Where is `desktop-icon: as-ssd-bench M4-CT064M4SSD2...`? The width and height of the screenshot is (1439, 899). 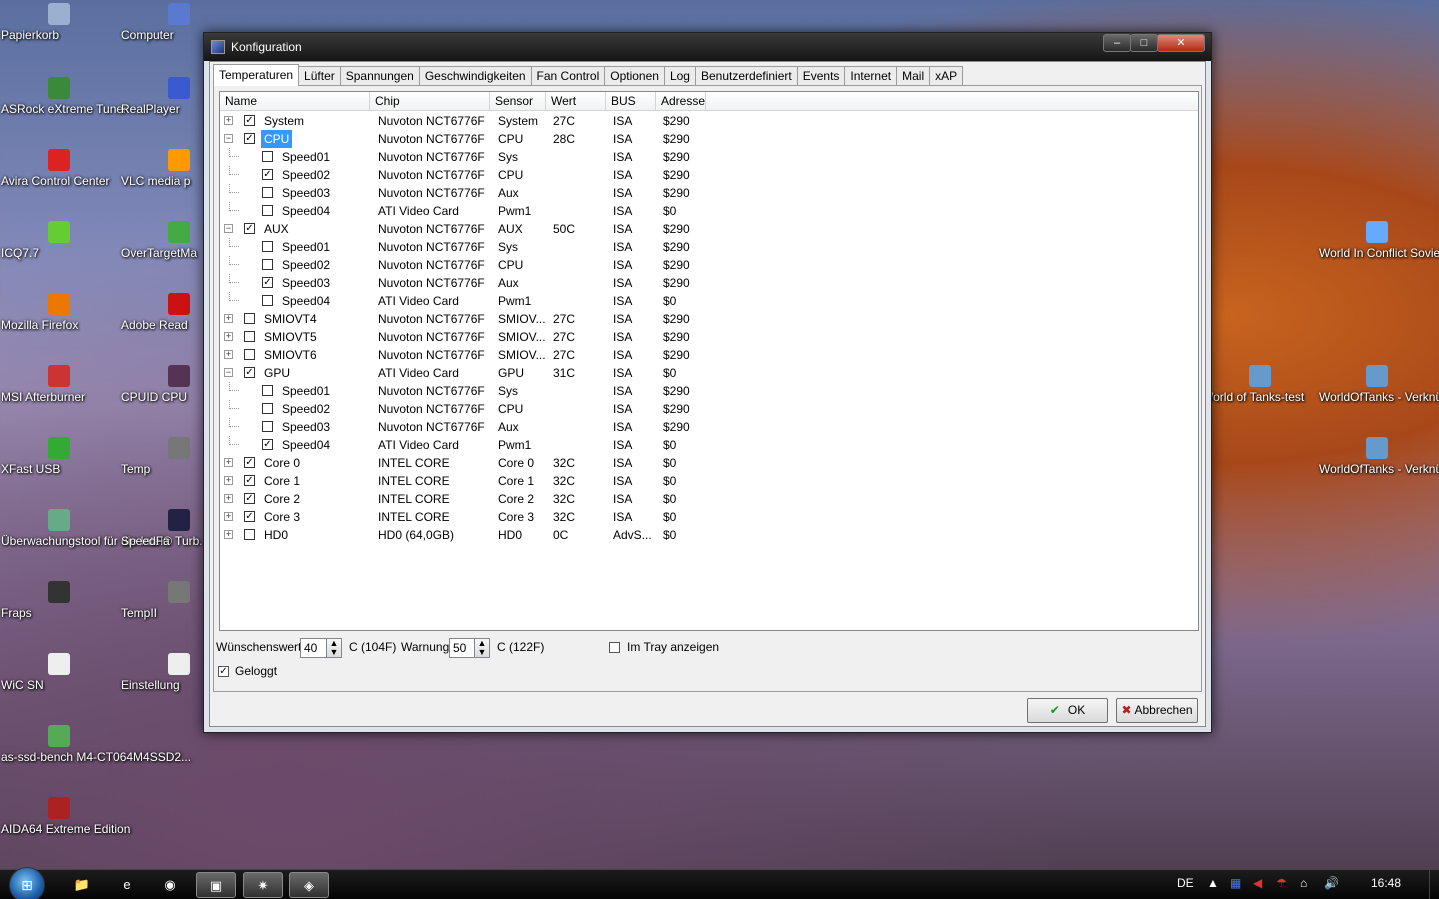 desktop-icon: as-ssd-bench M4-CT064M4SSD2... is located at coordinates (96, 744).